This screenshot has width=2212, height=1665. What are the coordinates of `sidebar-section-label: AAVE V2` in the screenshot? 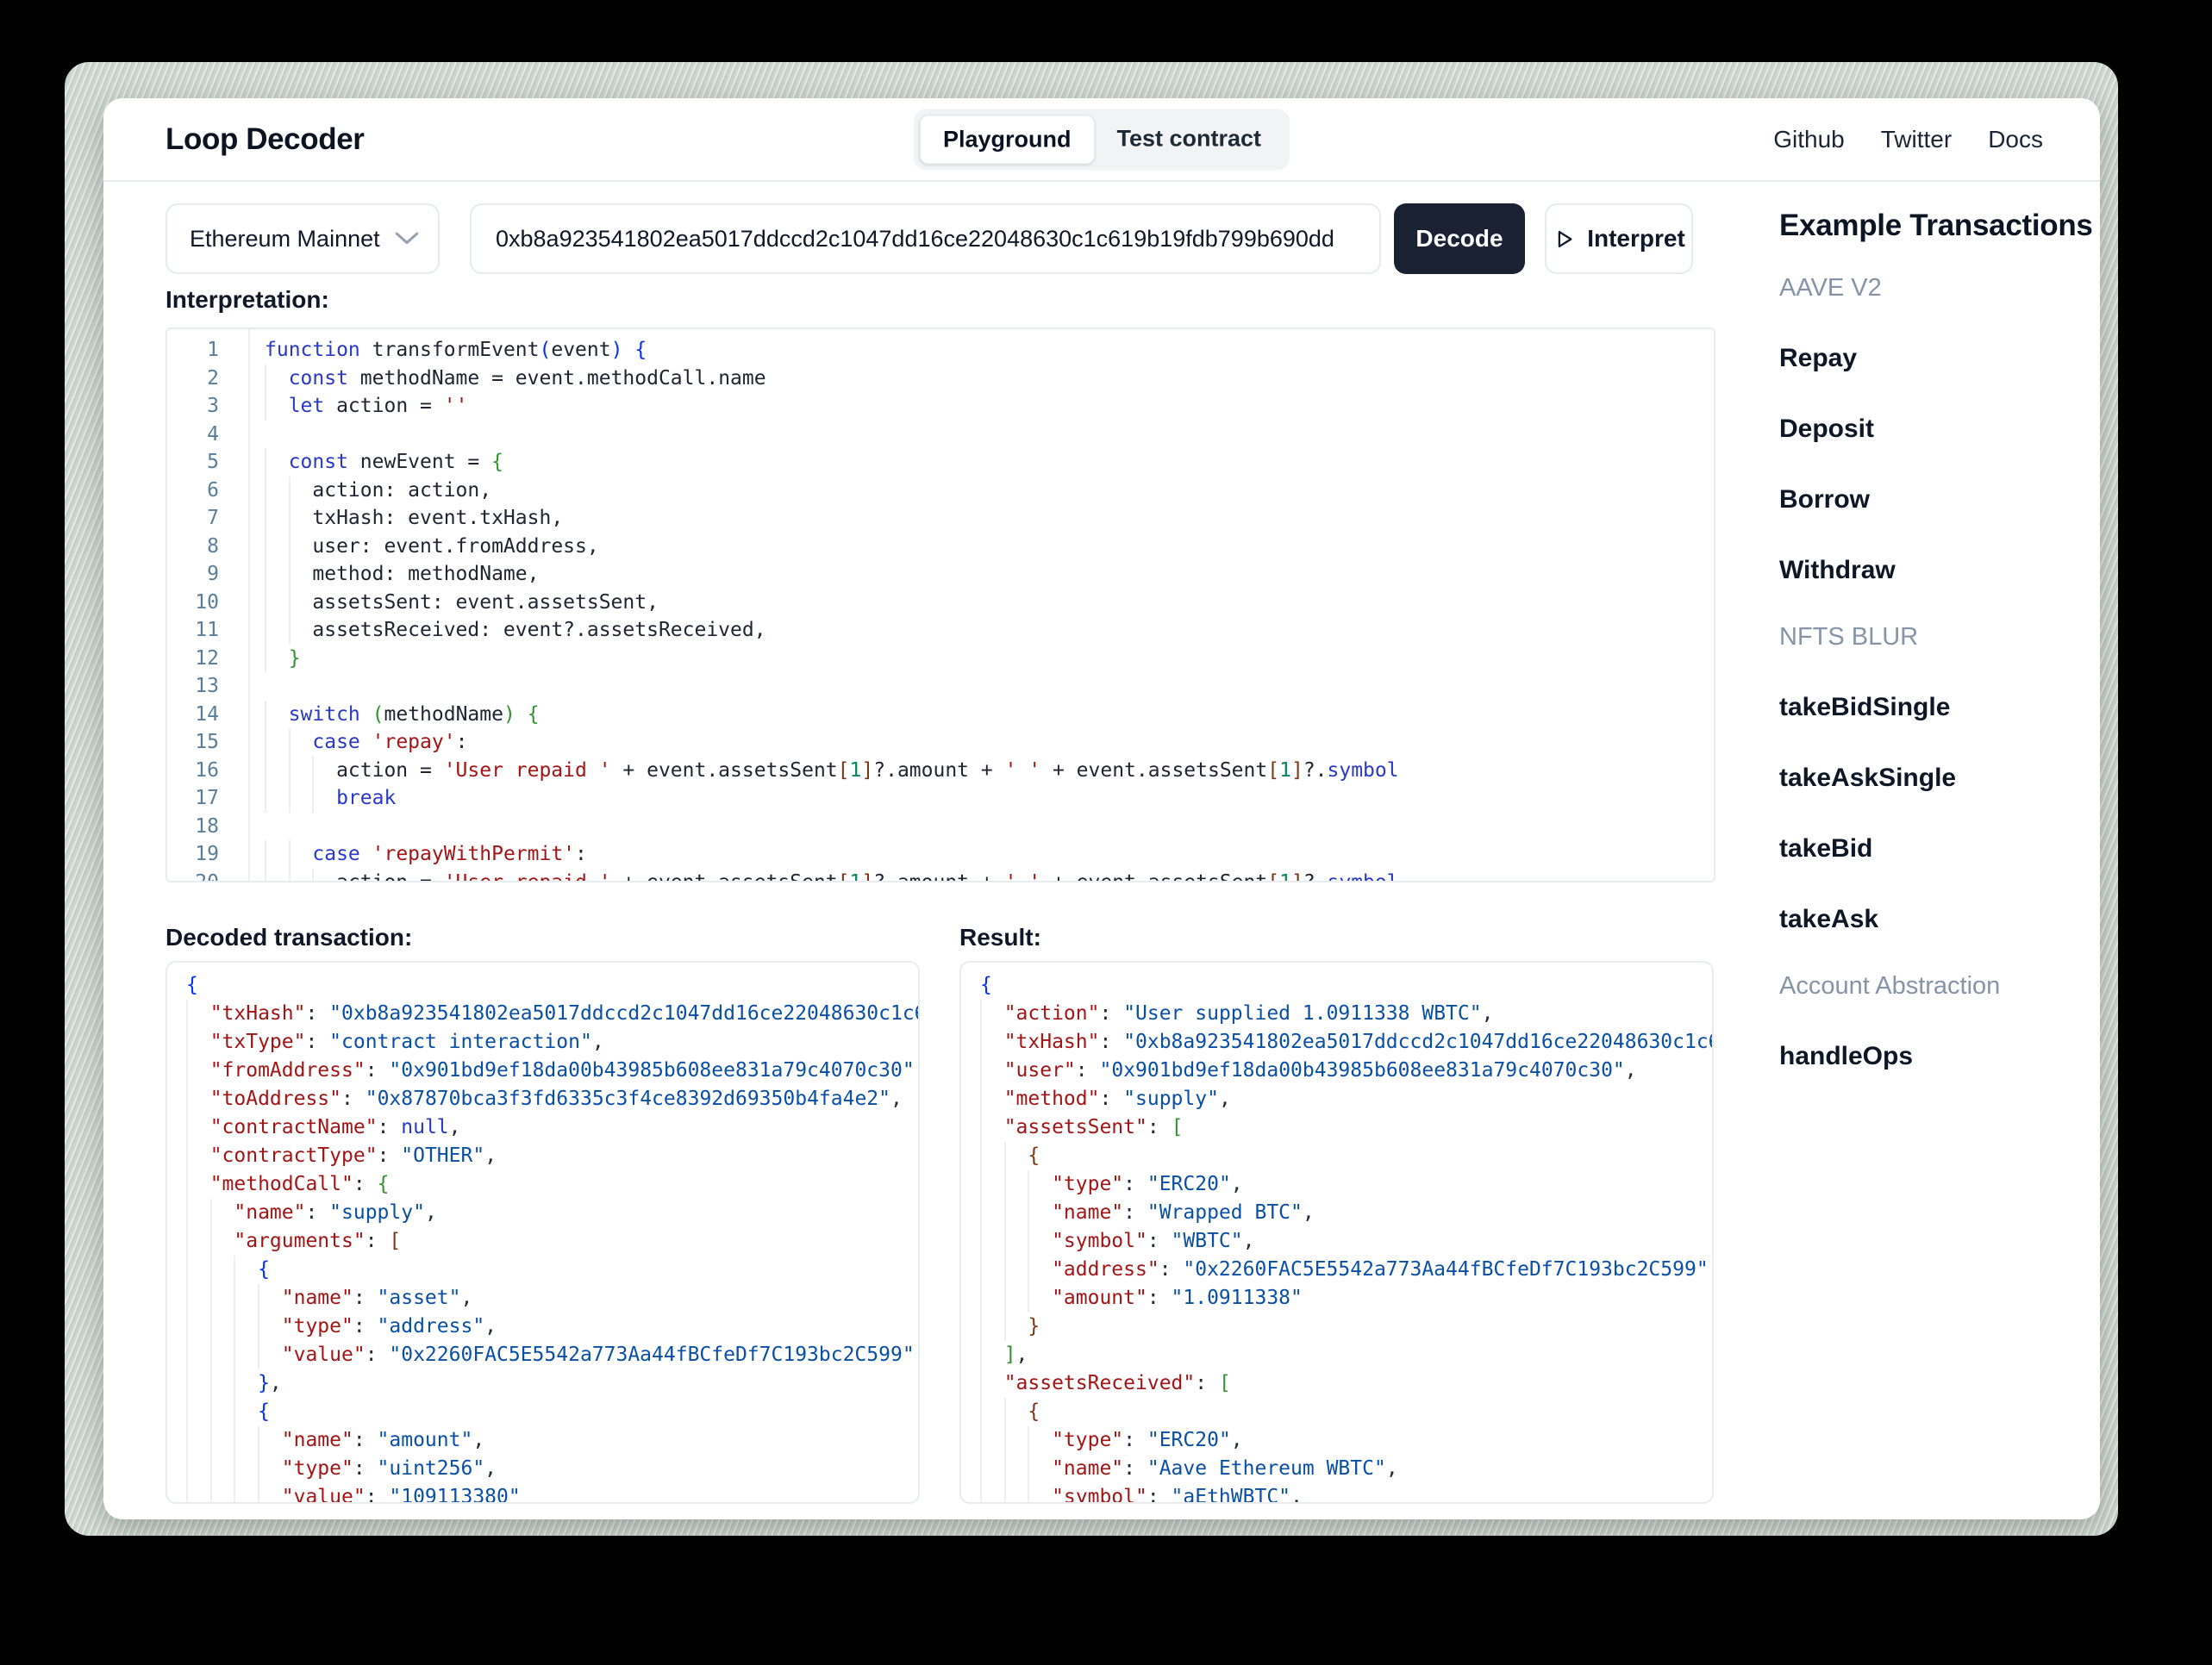 It's located at (1830, 288).